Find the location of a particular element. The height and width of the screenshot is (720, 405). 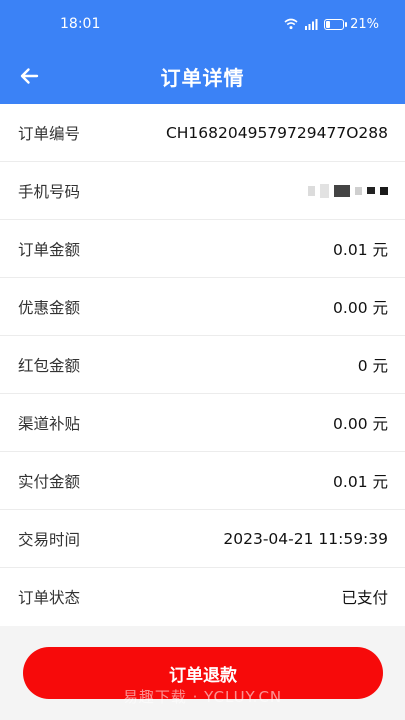

detail-row-phone: 手机号码 is located at coordinates (202, 191).